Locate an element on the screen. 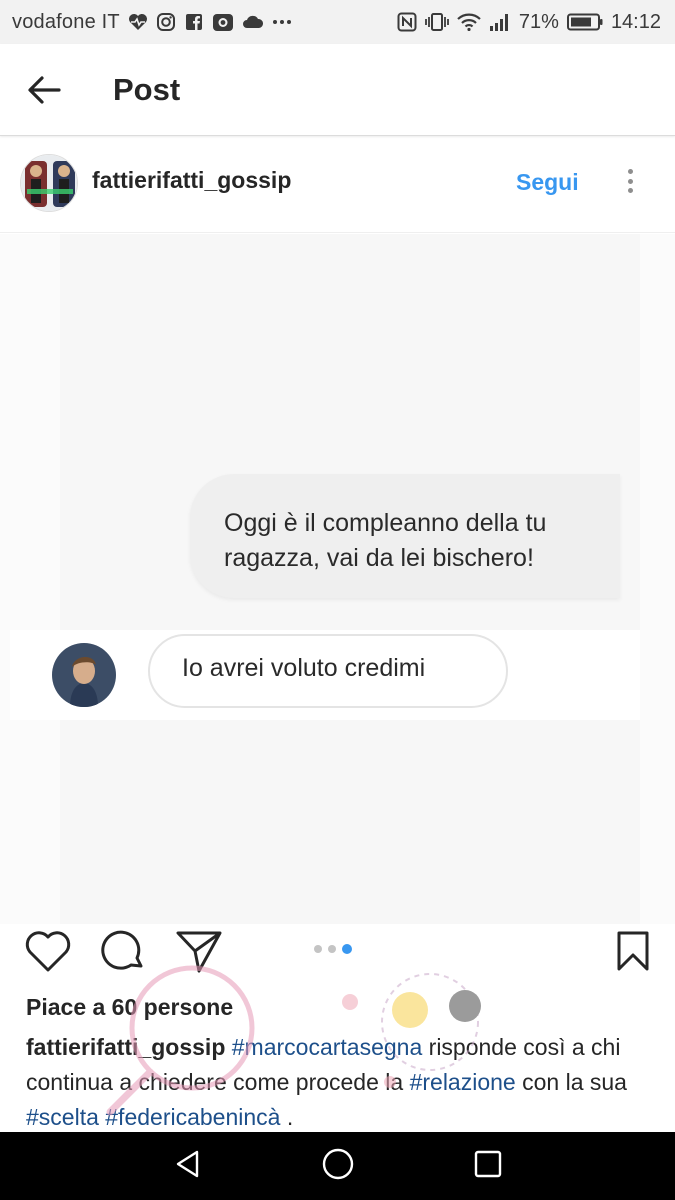 The image size is (675, 1200). hashtag-link: #marcocartasegna is located at coordinates (327, 1047).